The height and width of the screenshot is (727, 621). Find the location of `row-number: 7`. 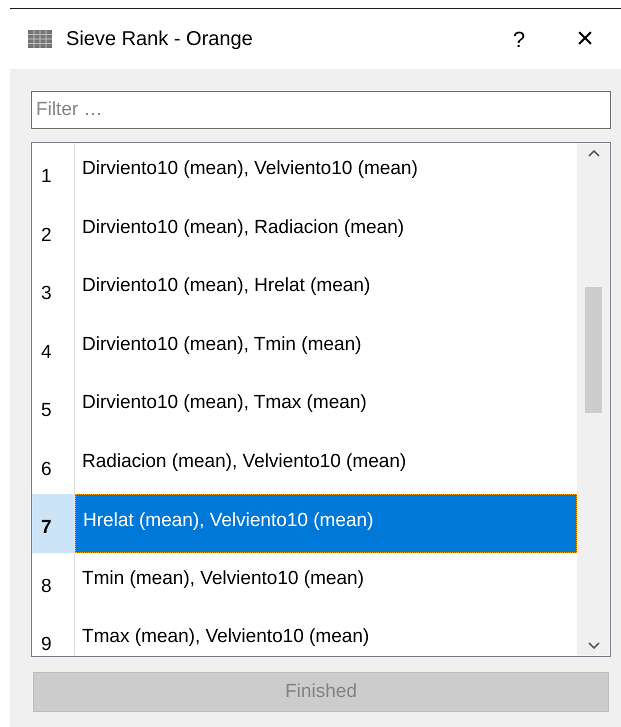

row-number: 7 is located at coordinates (53, 523).